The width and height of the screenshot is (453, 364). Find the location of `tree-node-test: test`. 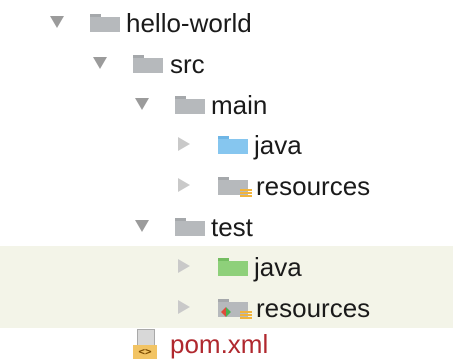

tree-node-test: test is located at coordinates (226, 226).